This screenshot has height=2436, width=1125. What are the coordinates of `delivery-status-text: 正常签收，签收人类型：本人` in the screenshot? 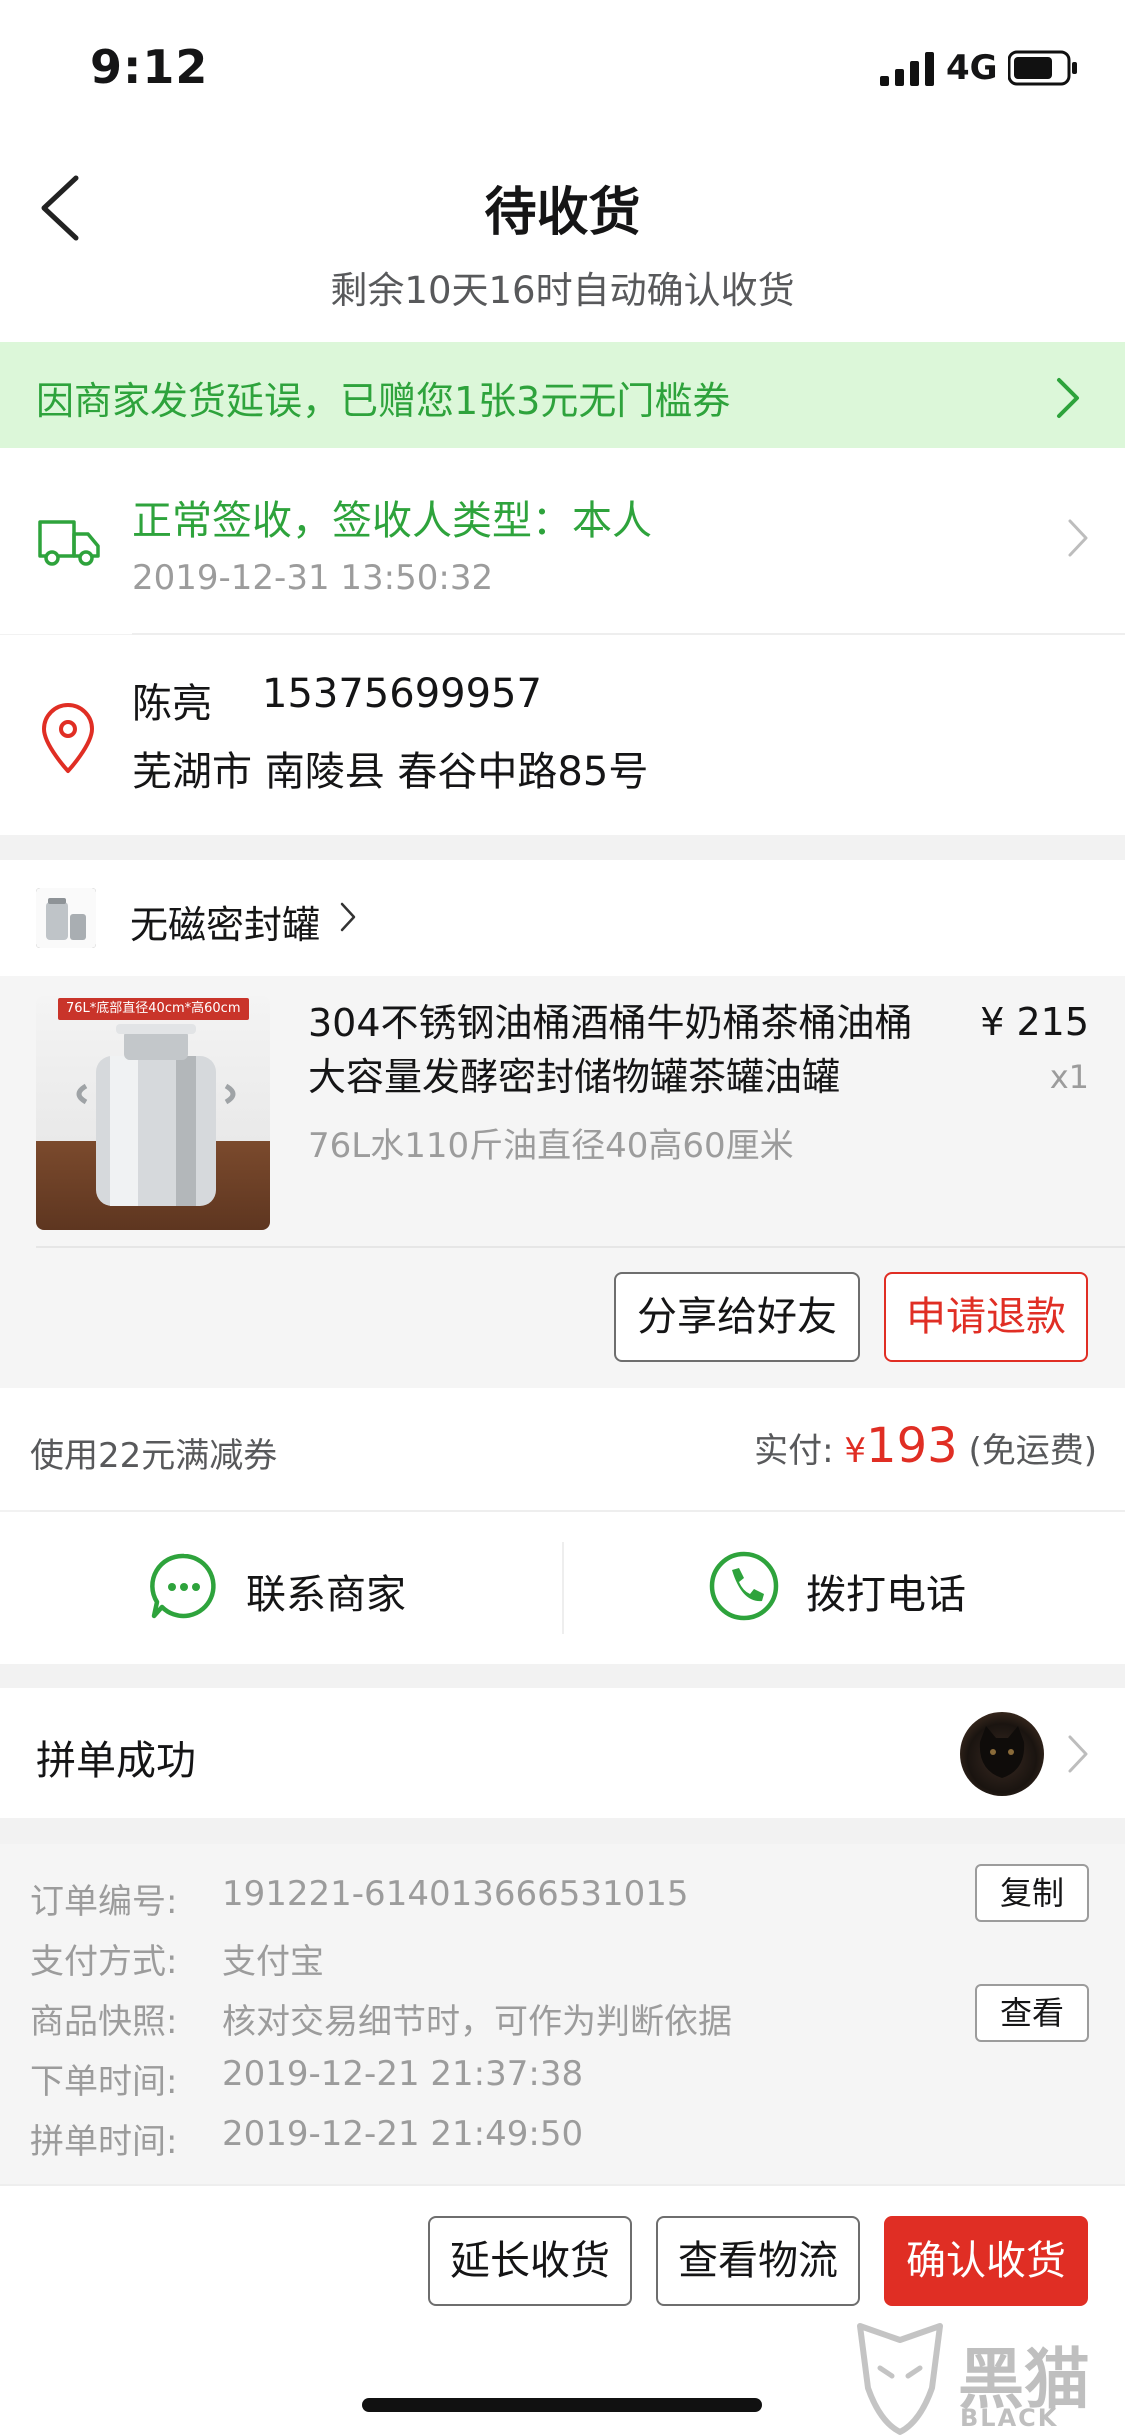 It's located at (392, 521).